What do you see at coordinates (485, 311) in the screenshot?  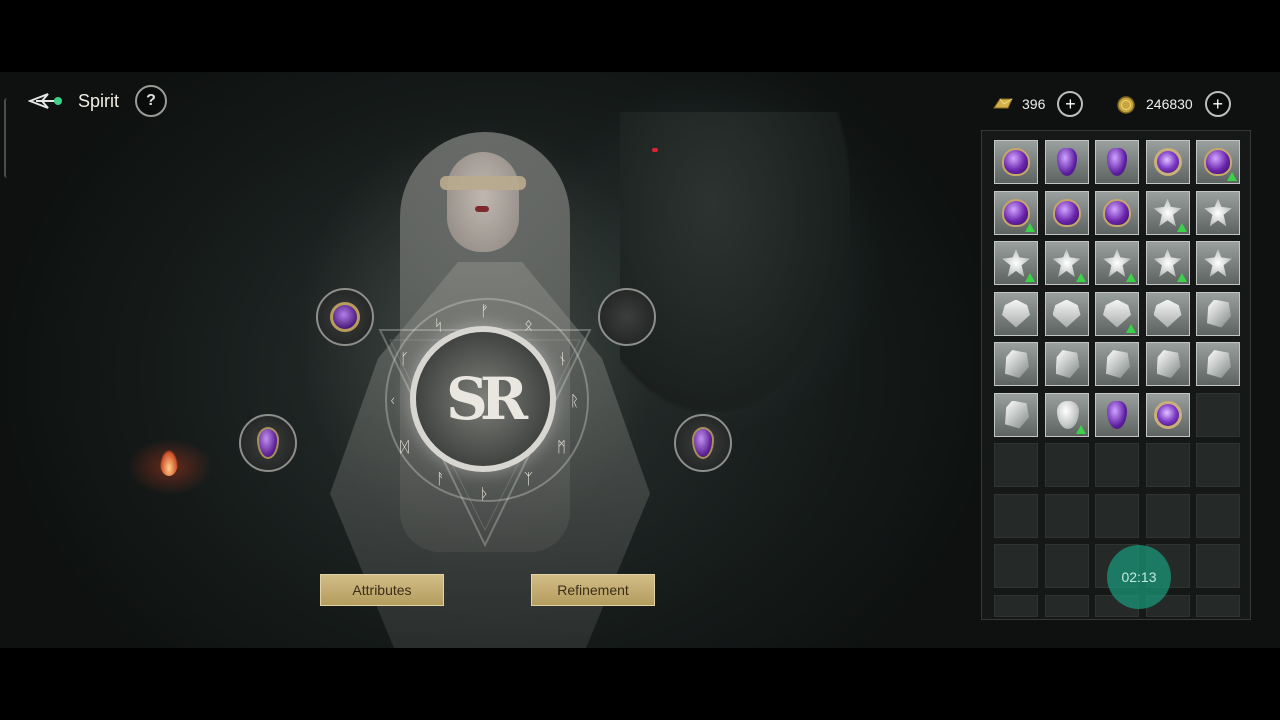 I see `rune-glyph: ᚠ` at bounding box center [485, 311].